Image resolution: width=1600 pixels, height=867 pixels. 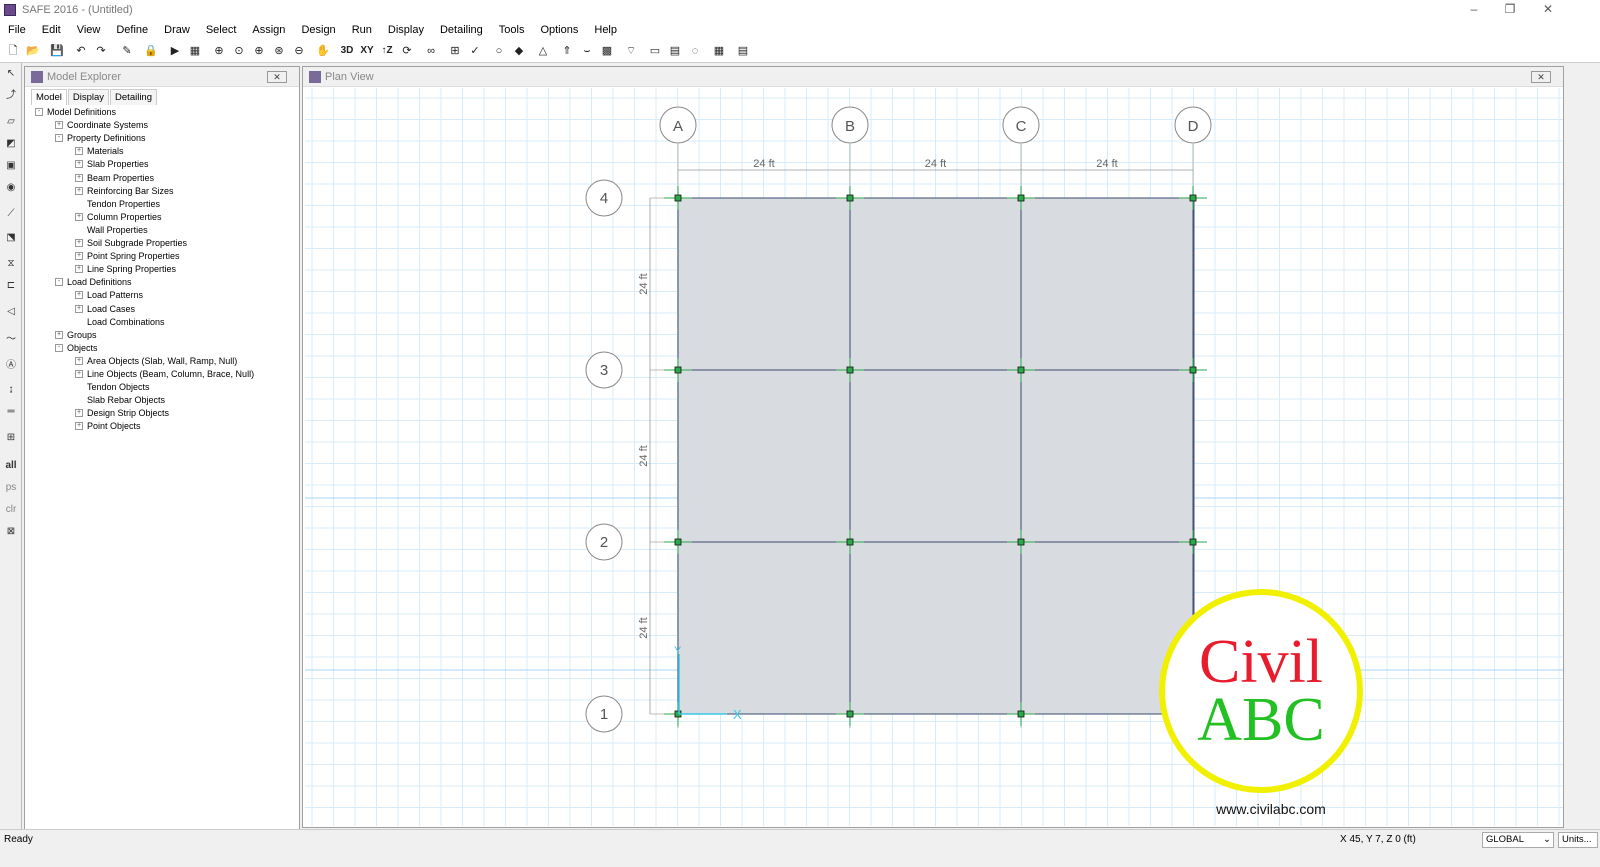 I want to click on snap-icon: ◌, so click(x=695, y=51).